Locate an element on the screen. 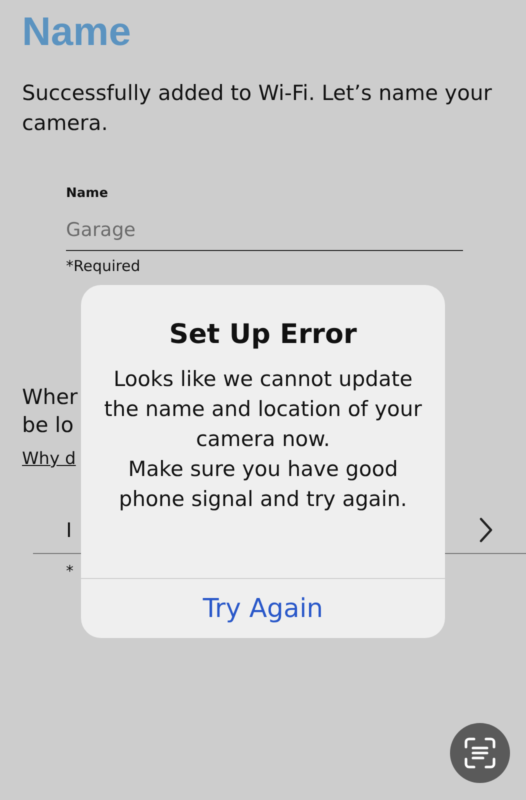 This screenshot has height=800, width=526. row-label: I is located at coordinates (69, 530).